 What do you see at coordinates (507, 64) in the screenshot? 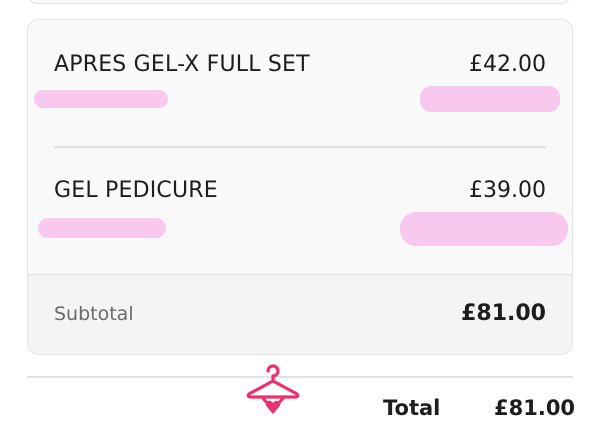
I see `item-price: £42.00` at bounding box center [507, 64].